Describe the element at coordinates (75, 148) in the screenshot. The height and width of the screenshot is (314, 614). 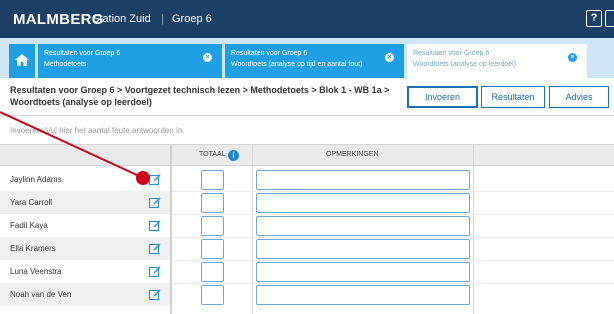
I see `annotation-arrow` at that location.